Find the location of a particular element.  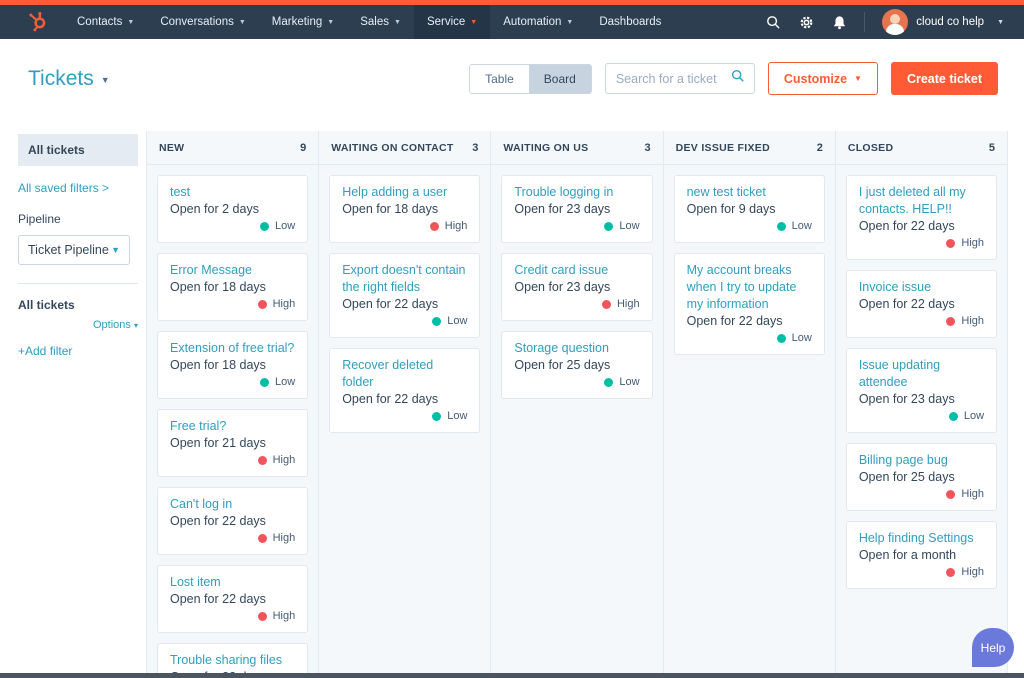

nav-item-contacts: Contacts ▼ is located at coordinates (105, 22).